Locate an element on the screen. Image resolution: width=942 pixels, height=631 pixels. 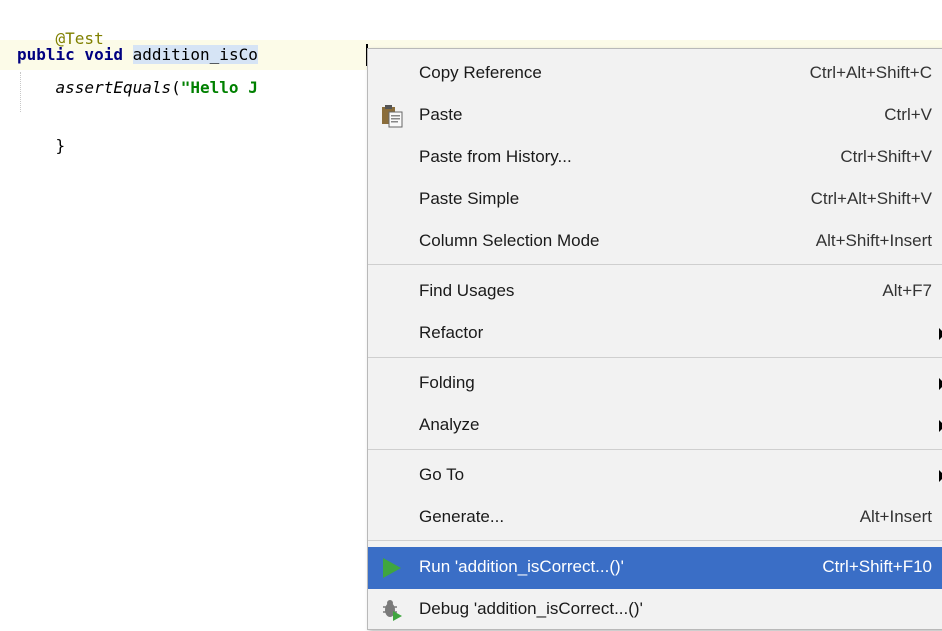
menu-item-shortcut: Ctrl+Alt+Shift+V is located at coordinates (871, 198).